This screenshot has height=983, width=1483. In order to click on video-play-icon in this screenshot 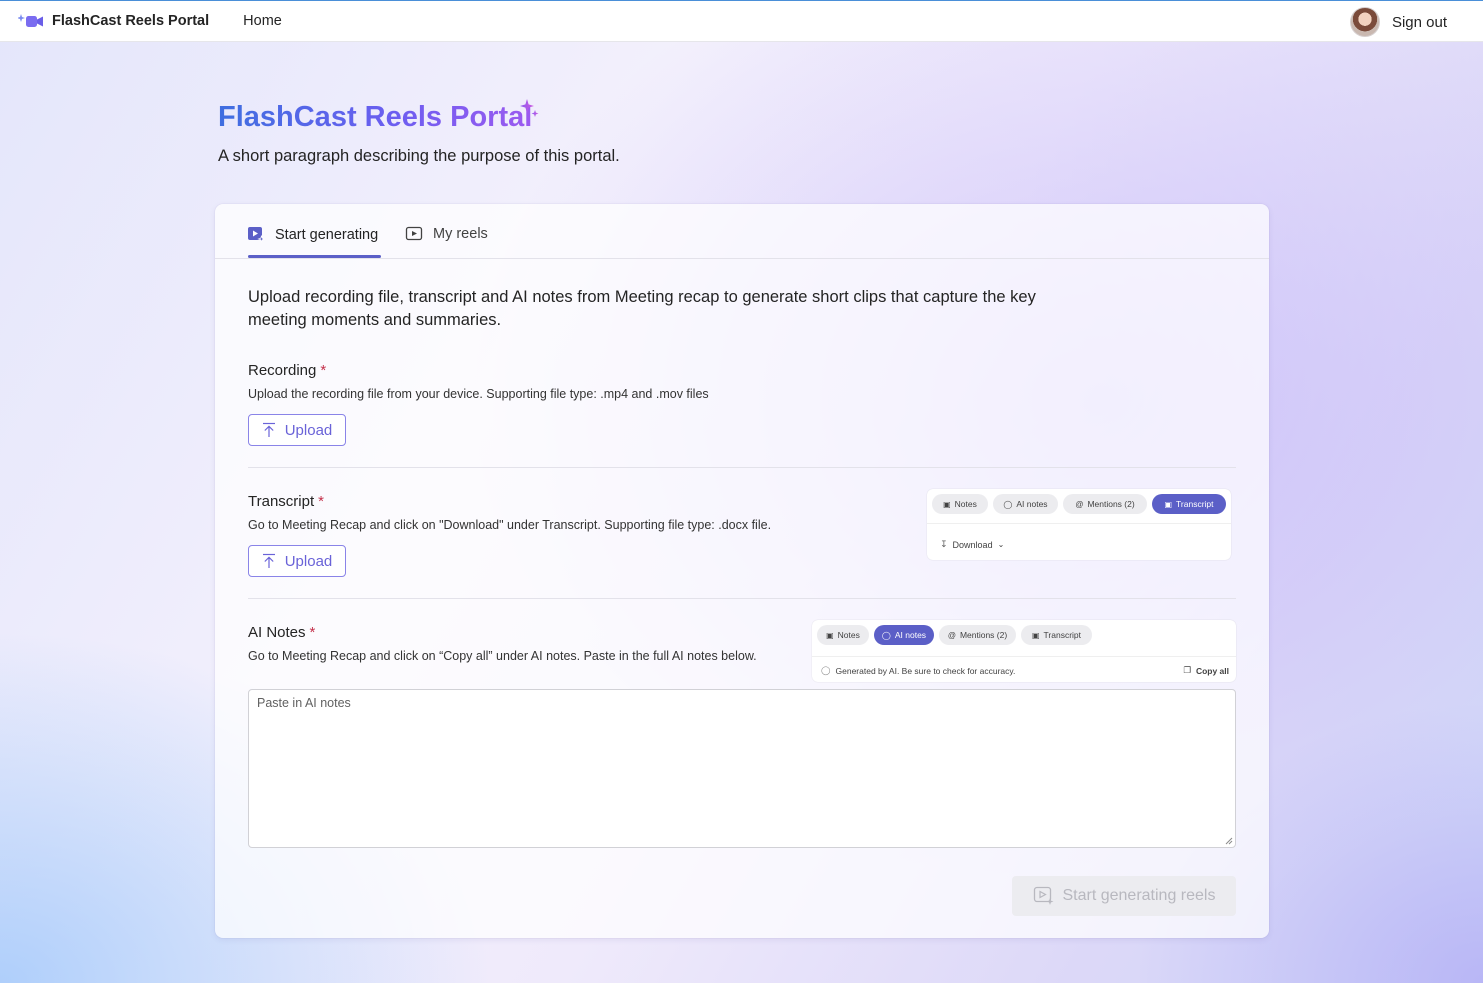, I will do `click(414, 233)`.